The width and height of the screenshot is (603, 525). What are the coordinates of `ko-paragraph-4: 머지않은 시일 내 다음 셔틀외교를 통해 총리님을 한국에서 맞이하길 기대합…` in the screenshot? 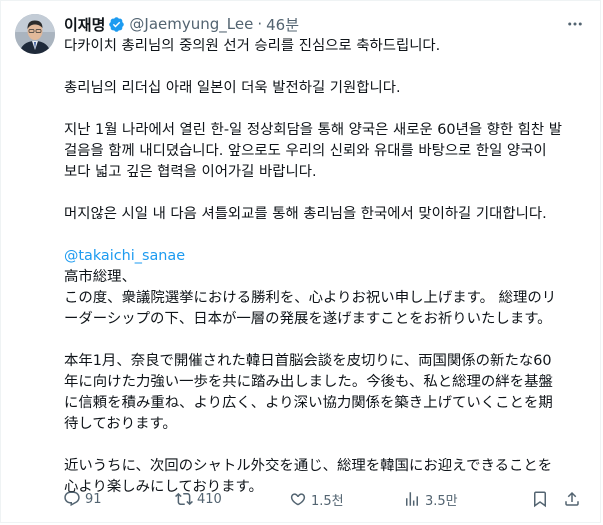 It's located at (305, 214).